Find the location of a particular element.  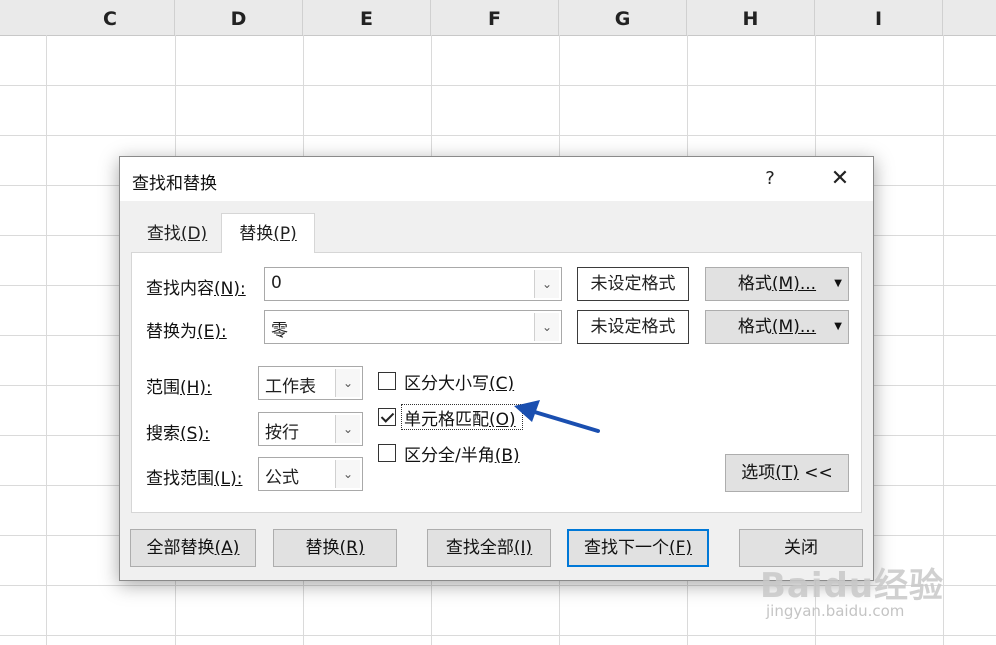

within-label: 范围(H): is located at coordinates (179, 385).